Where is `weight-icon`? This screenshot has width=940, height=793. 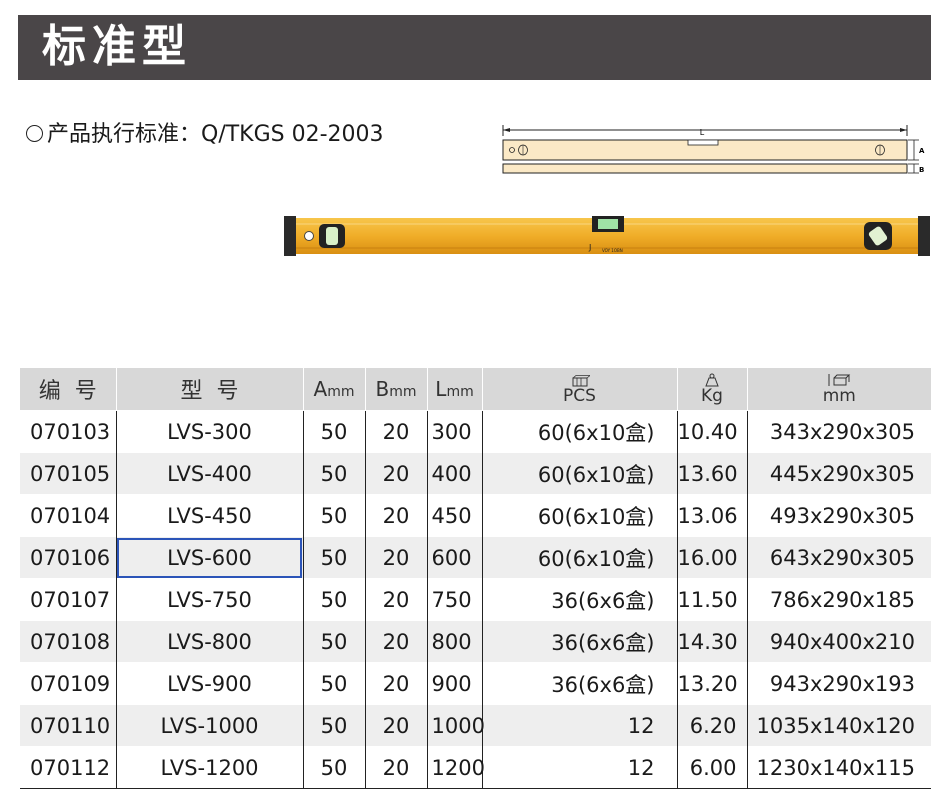
weight-icon is located at coordinates (712, 380).